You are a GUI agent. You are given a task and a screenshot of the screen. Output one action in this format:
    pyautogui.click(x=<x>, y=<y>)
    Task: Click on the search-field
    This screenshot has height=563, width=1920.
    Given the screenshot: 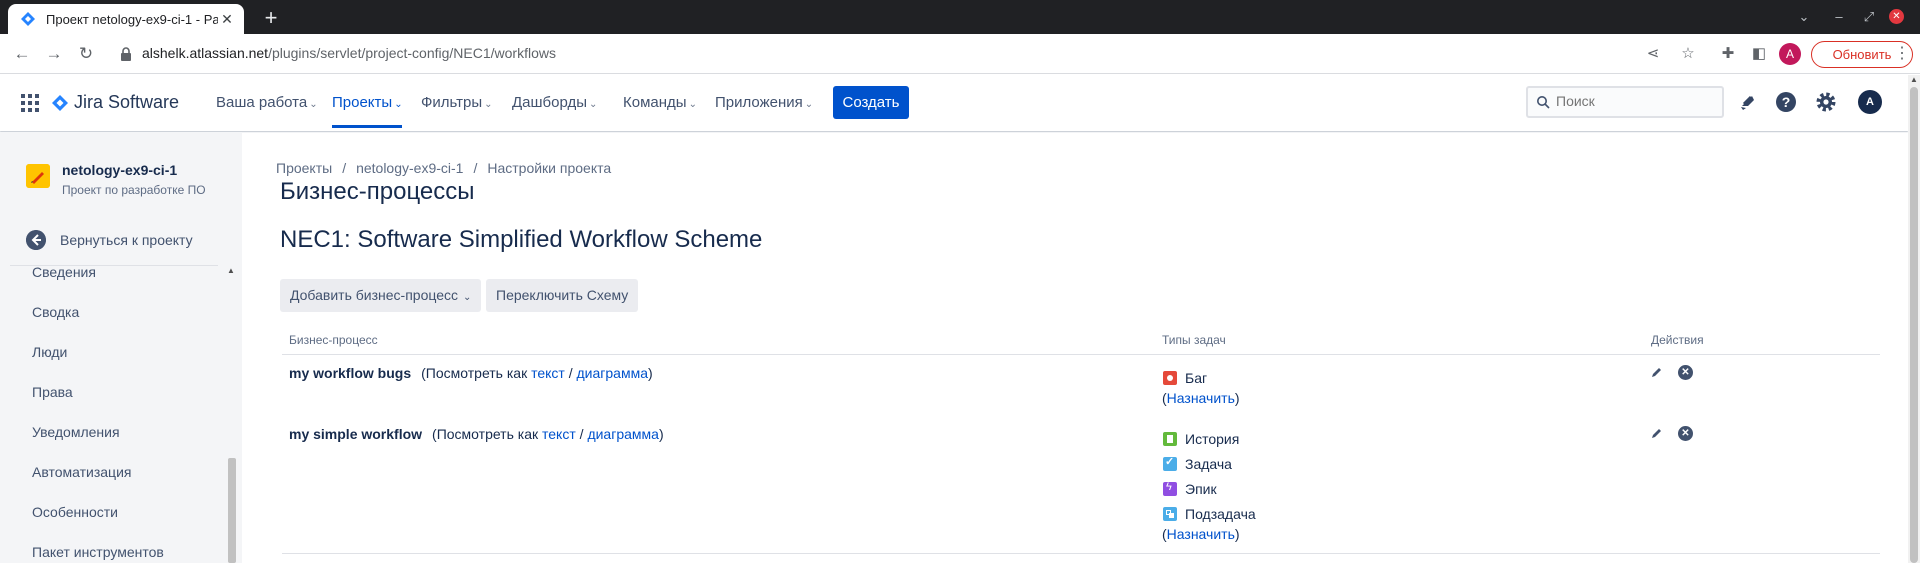 What is the action you would take?
    pyautogui.click(x=1625, y=102)
    